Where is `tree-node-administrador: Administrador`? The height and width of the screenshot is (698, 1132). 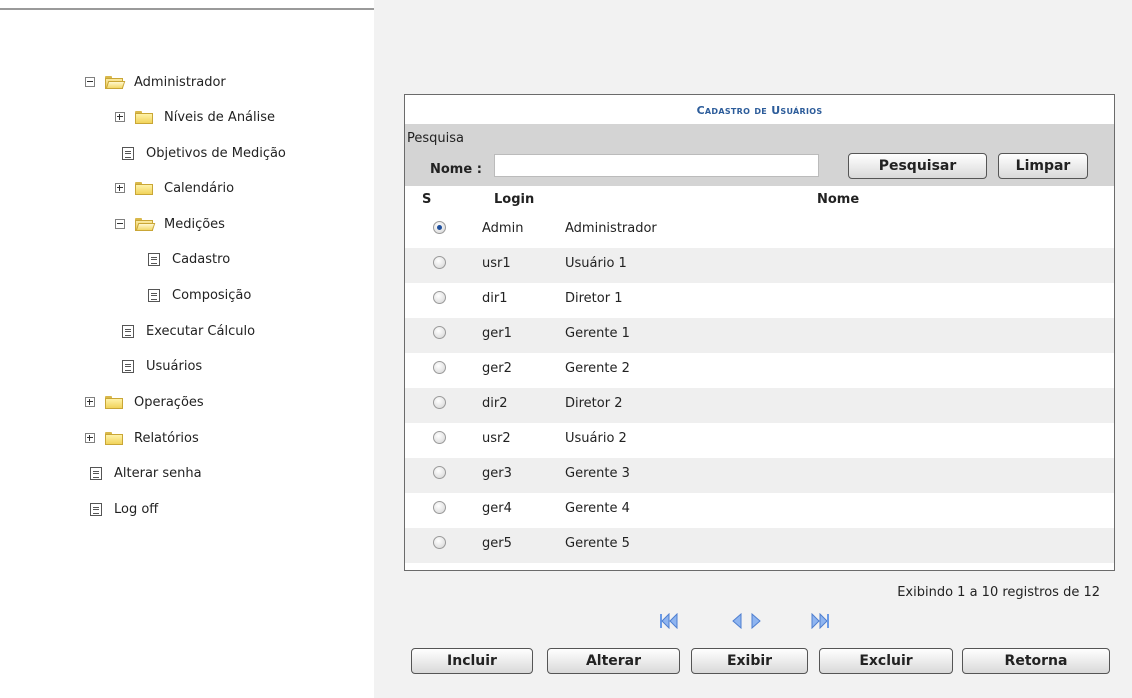
tree-node-administrador: Administrador is located at coordinates (155, 82).